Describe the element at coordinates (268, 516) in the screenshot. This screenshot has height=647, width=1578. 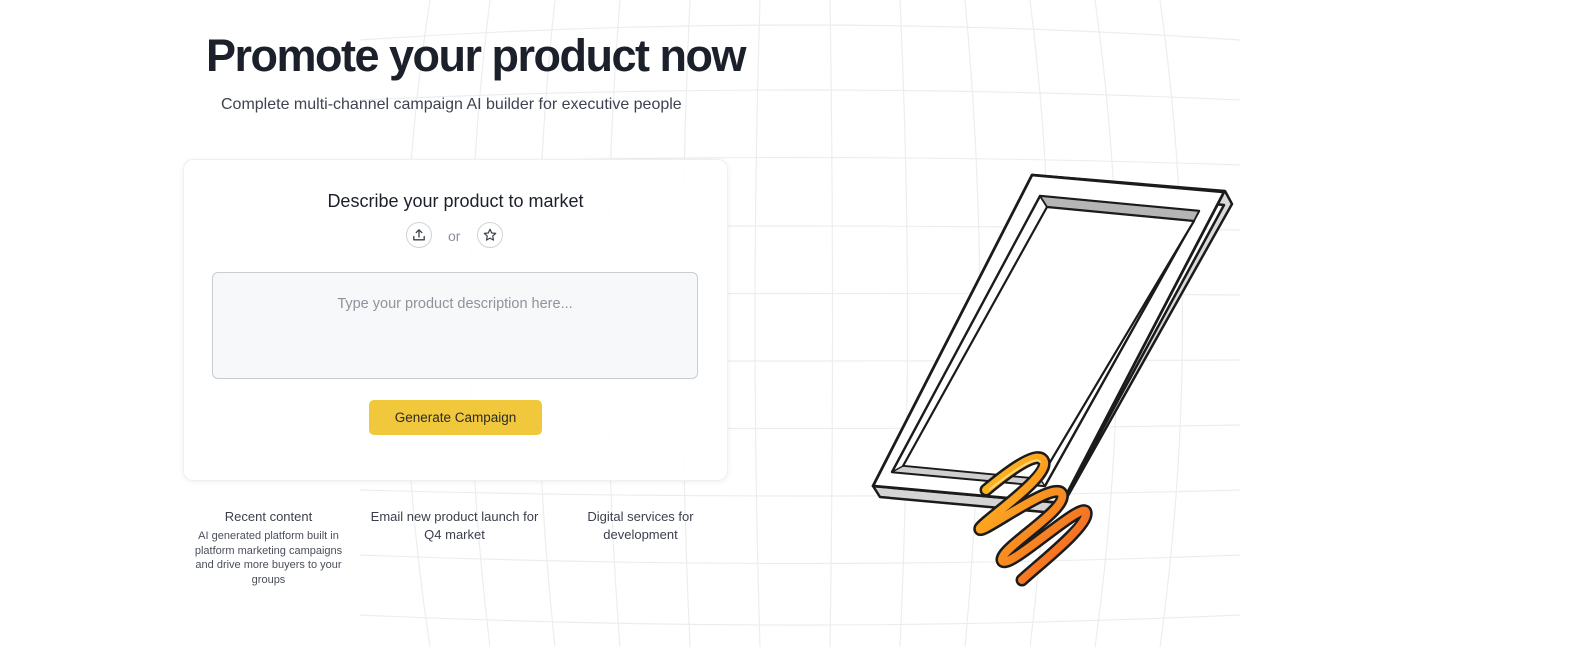
I see `suggestion-title: Recent content` at that location.